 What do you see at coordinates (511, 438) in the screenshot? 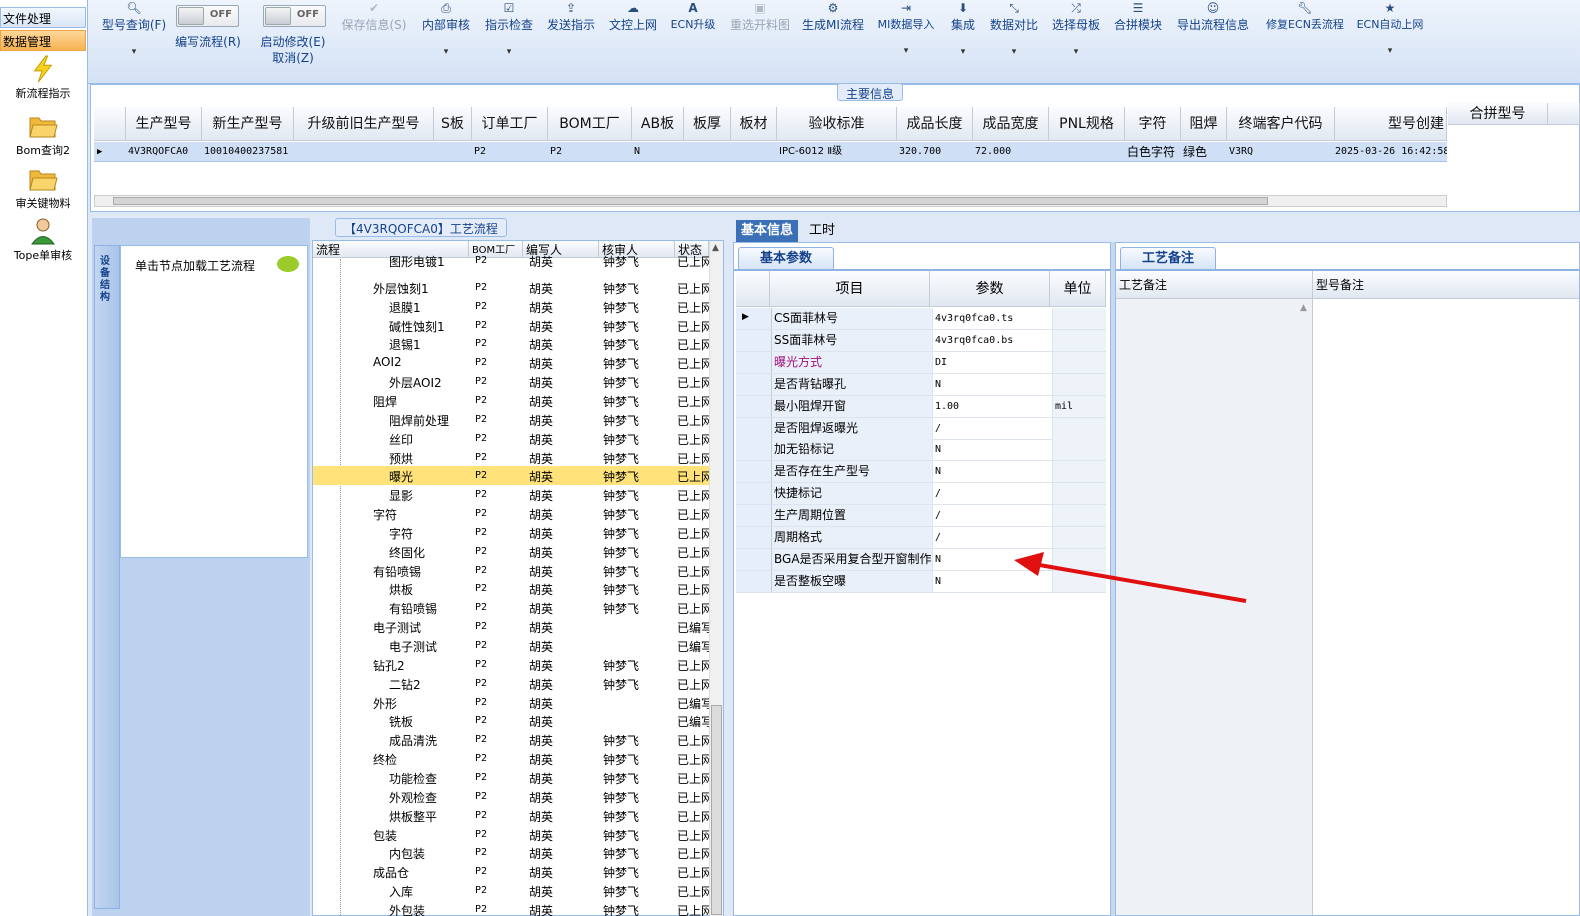
I see `tree-node-row: 丝印 P2 胡英 钟梦飞 已上网` at bounding box center [511, 438].